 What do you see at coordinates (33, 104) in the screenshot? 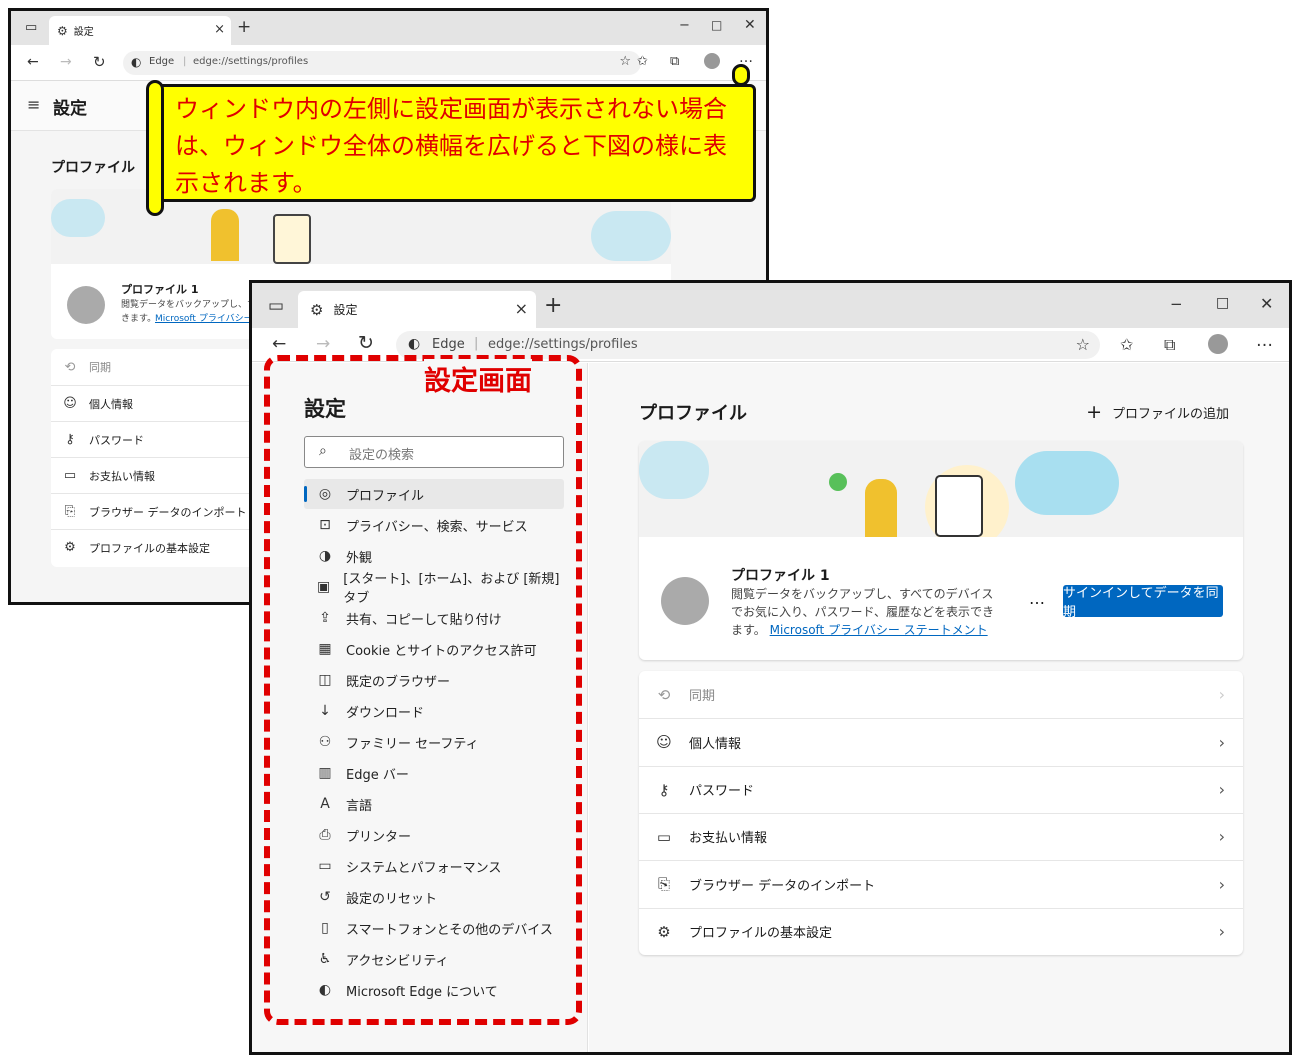
I see `menu-icon: ≡` at bounding box center [33, 104].